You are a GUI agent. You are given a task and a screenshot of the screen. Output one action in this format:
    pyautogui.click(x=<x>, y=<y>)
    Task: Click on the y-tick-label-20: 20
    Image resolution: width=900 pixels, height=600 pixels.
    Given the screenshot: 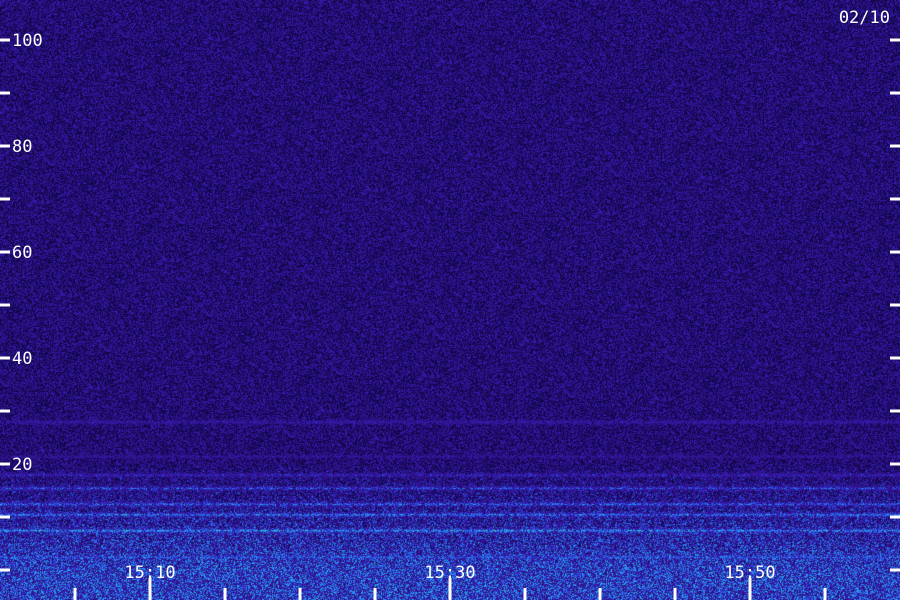 What is the action you would take?
    pyautogui.click(x=22, y=465)
    